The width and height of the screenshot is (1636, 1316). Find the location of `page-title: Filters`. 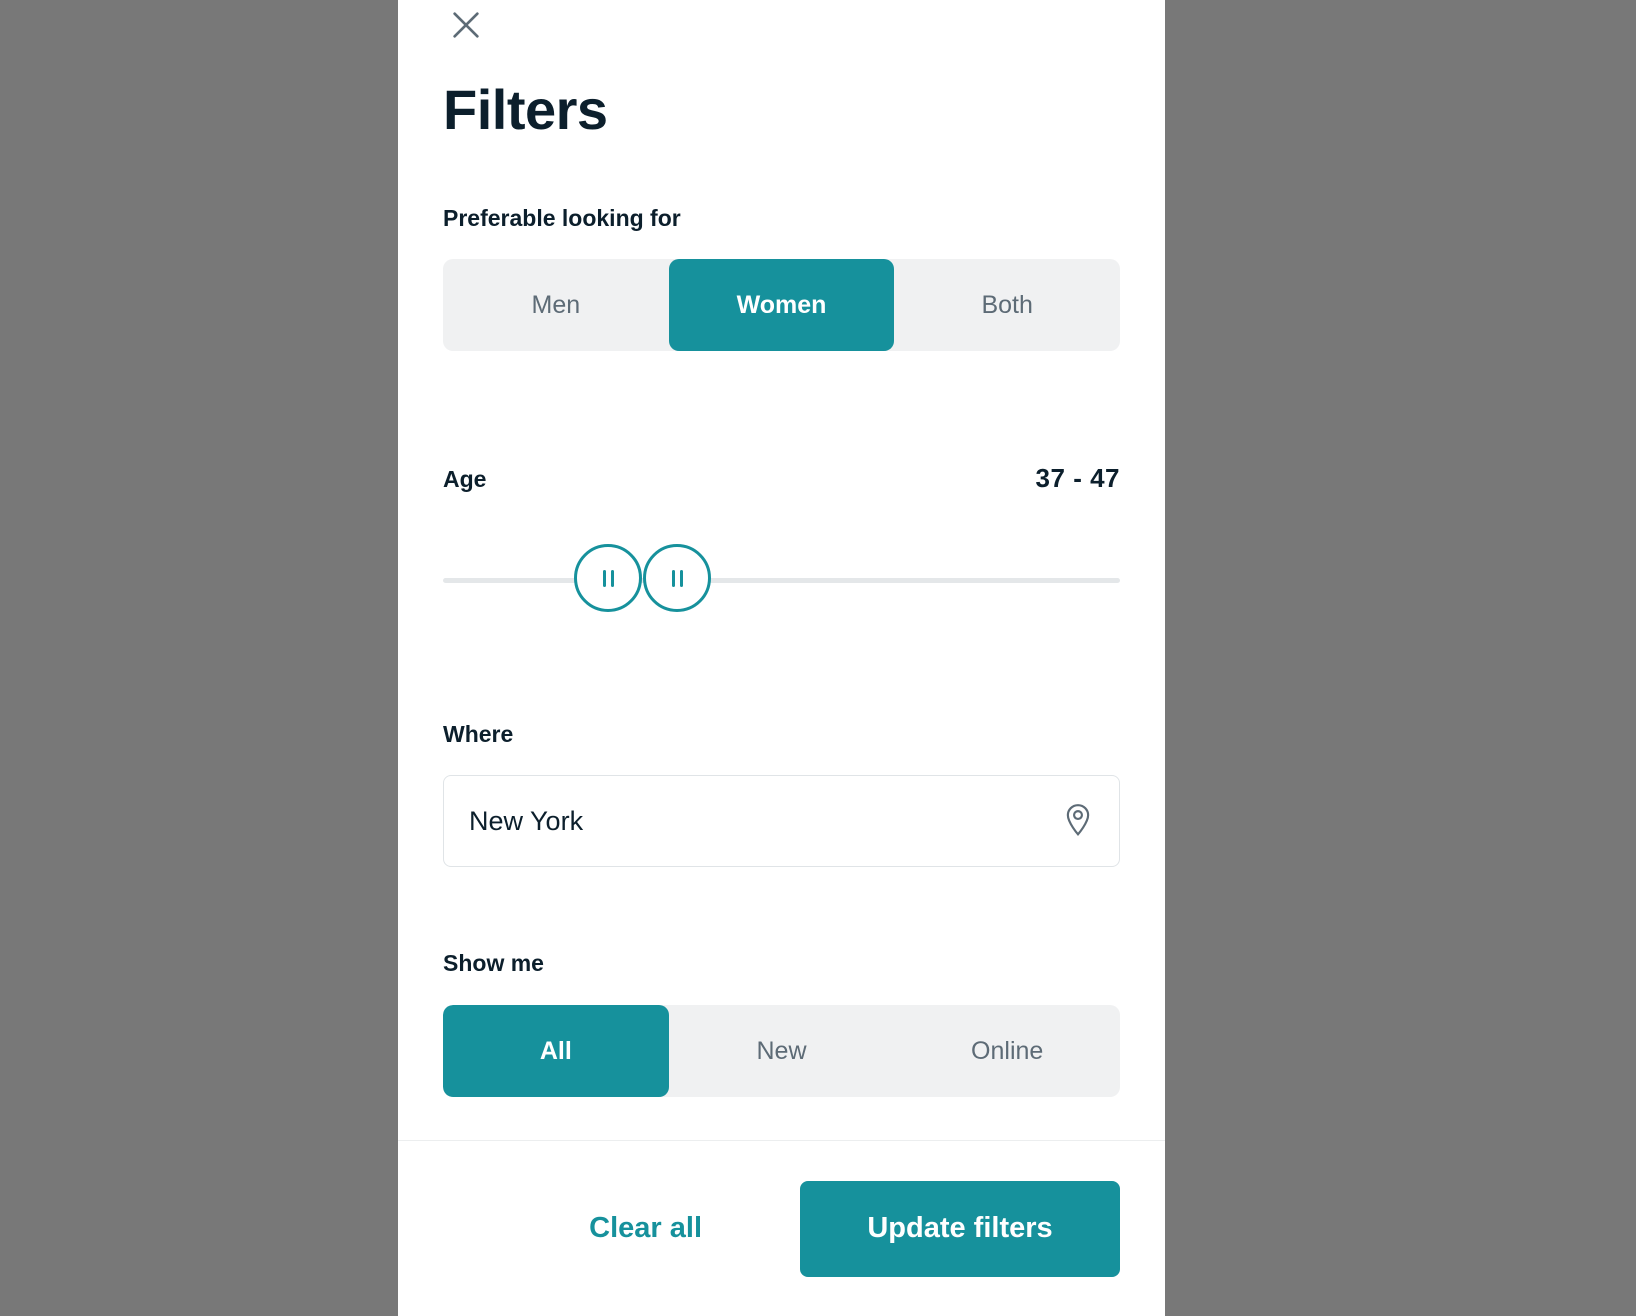

page-title: Filters is located at coordinates (525, 109).